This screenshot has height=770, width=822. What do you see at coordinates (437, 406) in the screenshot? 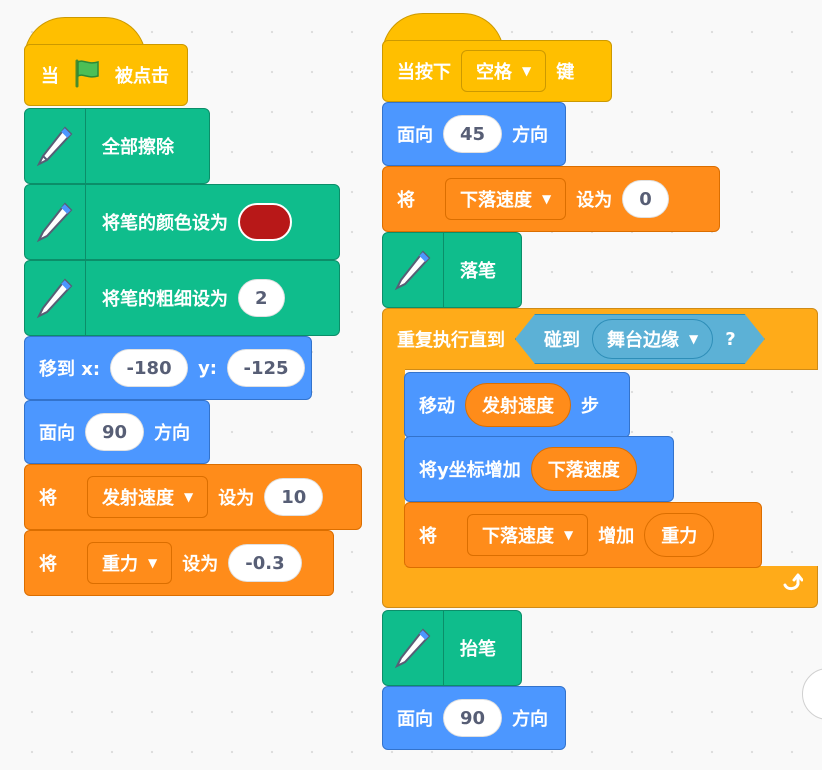
I see `block-label: 移动` at bounding box center [437, 406].